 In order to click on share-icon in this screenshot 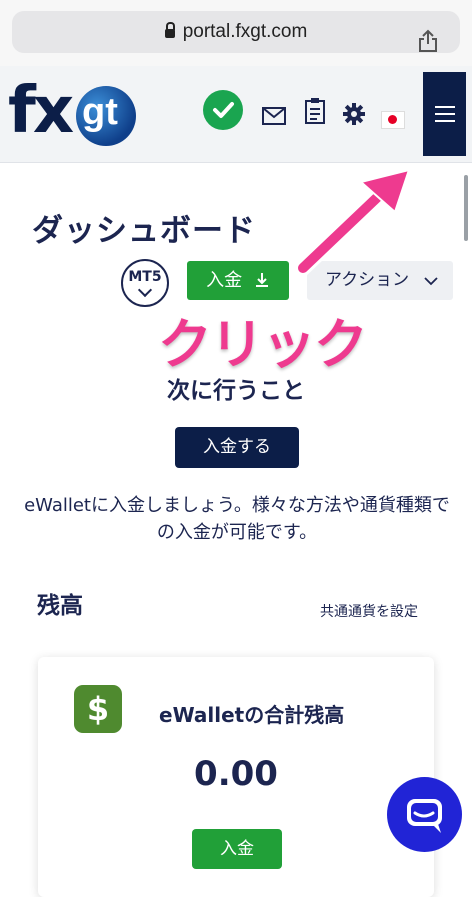, I will do `click(428, 41)`.